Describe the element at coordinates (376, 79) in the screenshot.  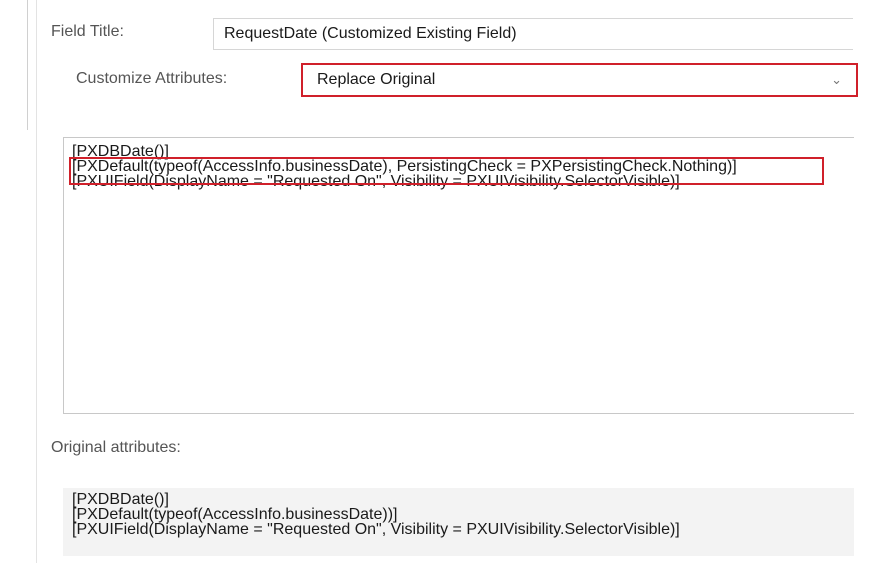
I see `customize-attributes-selected-value: Replace Original` at that location.